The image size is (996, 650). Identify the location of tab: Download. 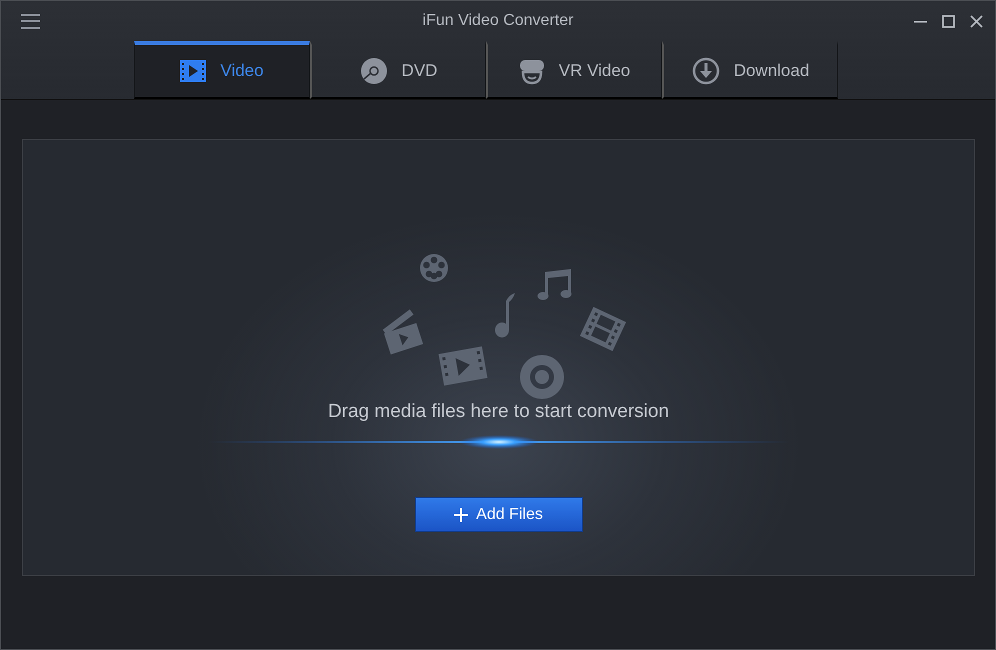
(750, 70).